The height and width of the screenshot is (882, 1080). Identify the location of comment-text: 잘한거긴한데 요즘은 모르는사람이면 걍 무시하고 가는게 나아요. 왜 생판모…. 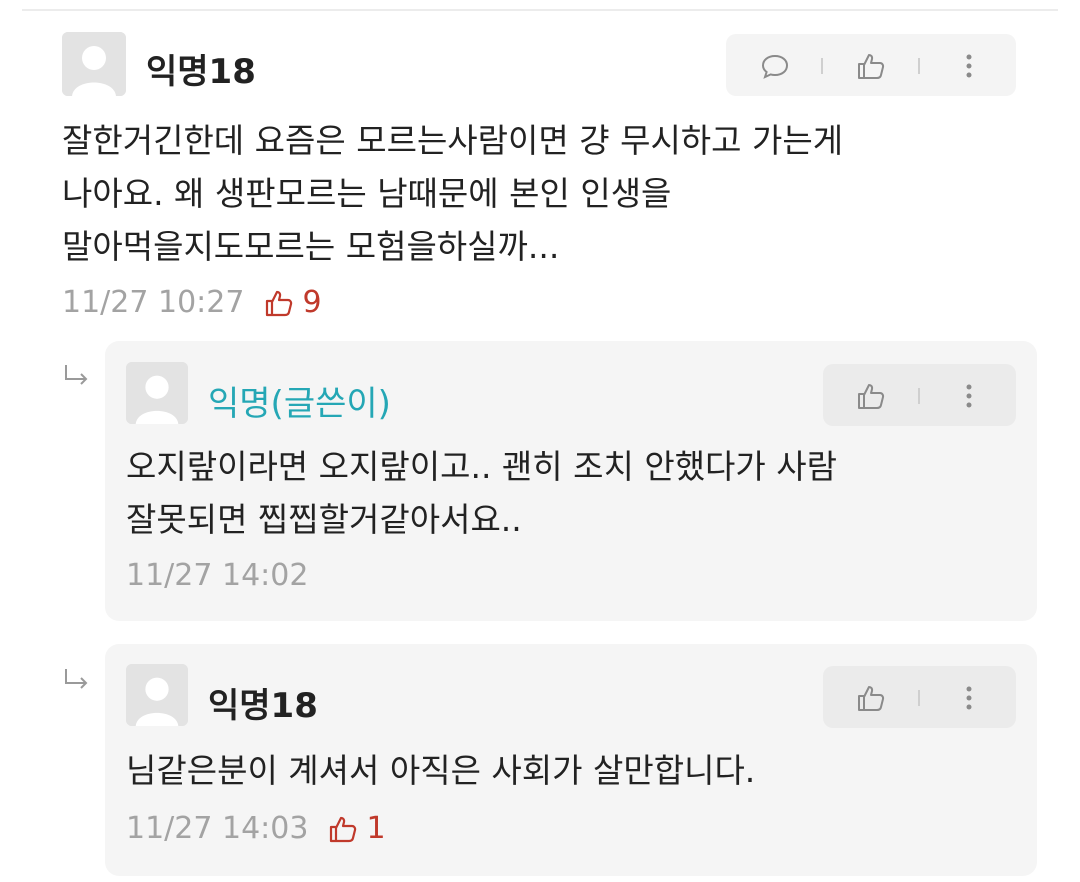
(453, 193).